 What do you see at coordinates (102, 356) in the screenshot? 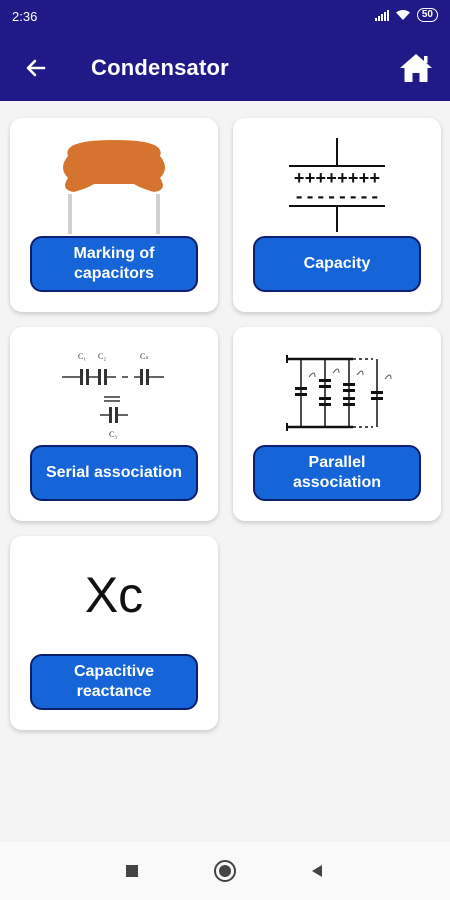
I see `svg-text: C₂` at bounding box center [102, 356].